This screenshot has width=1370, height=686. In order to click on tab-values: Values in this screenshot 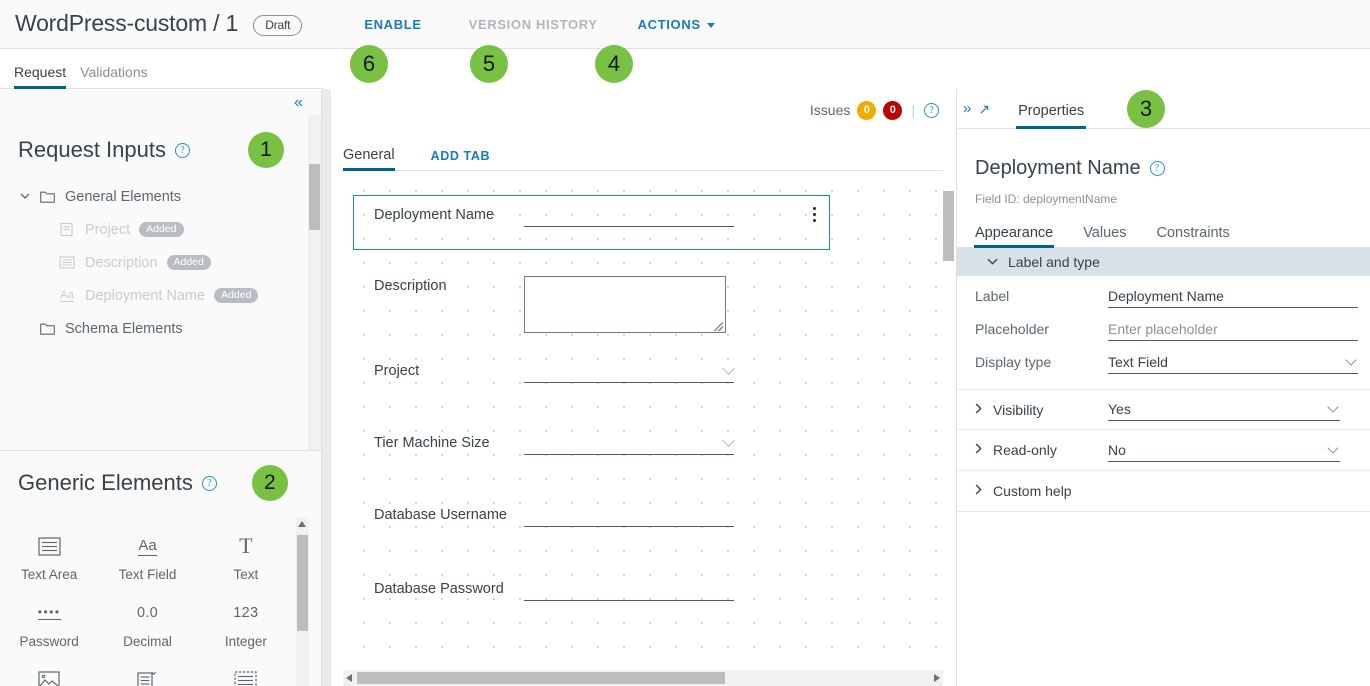, I will do `click(1104, 236)`.